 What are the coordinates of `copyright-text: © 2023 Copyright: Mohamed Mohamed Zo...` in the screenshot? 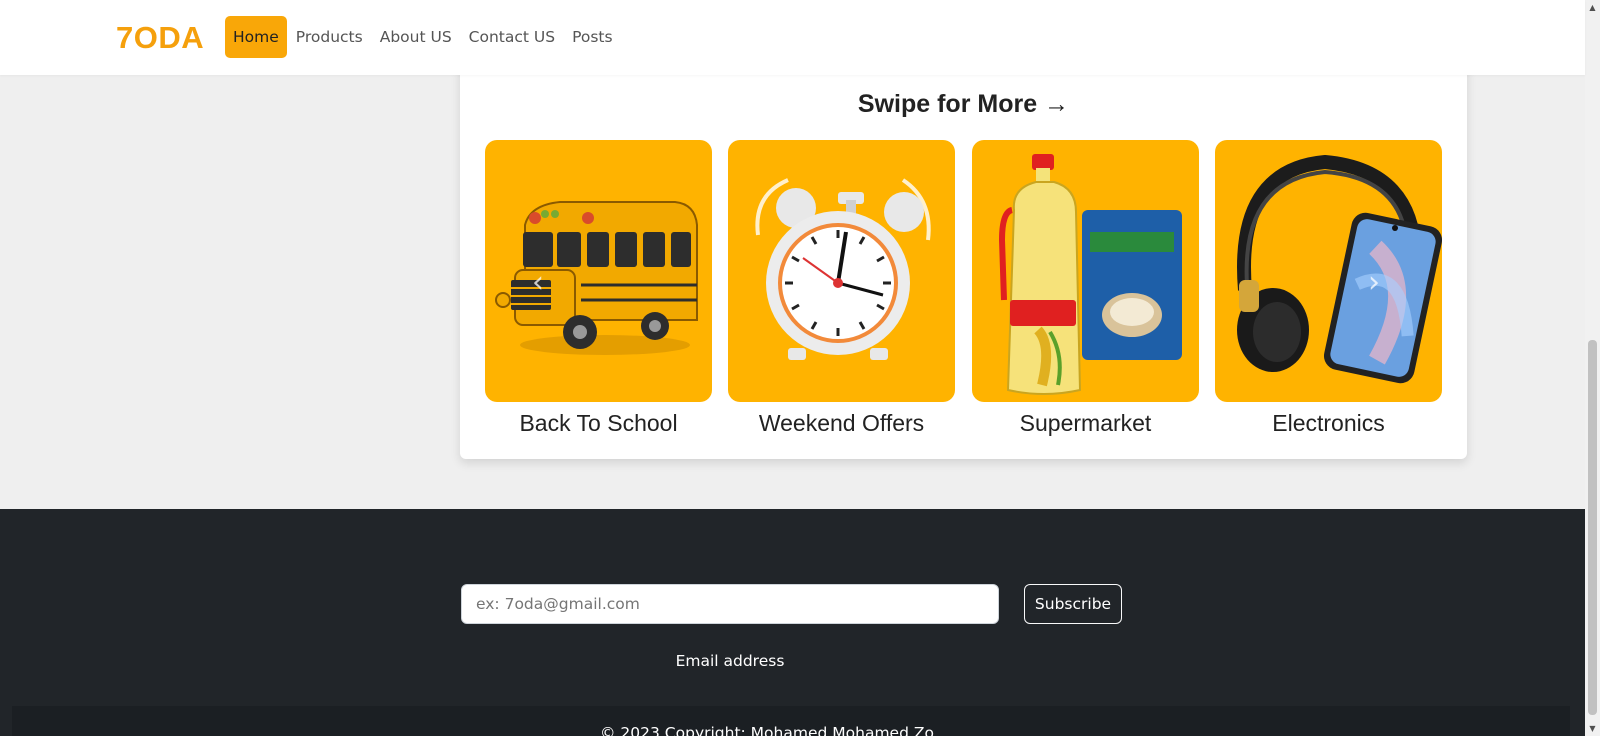 It's located at (774, 730).